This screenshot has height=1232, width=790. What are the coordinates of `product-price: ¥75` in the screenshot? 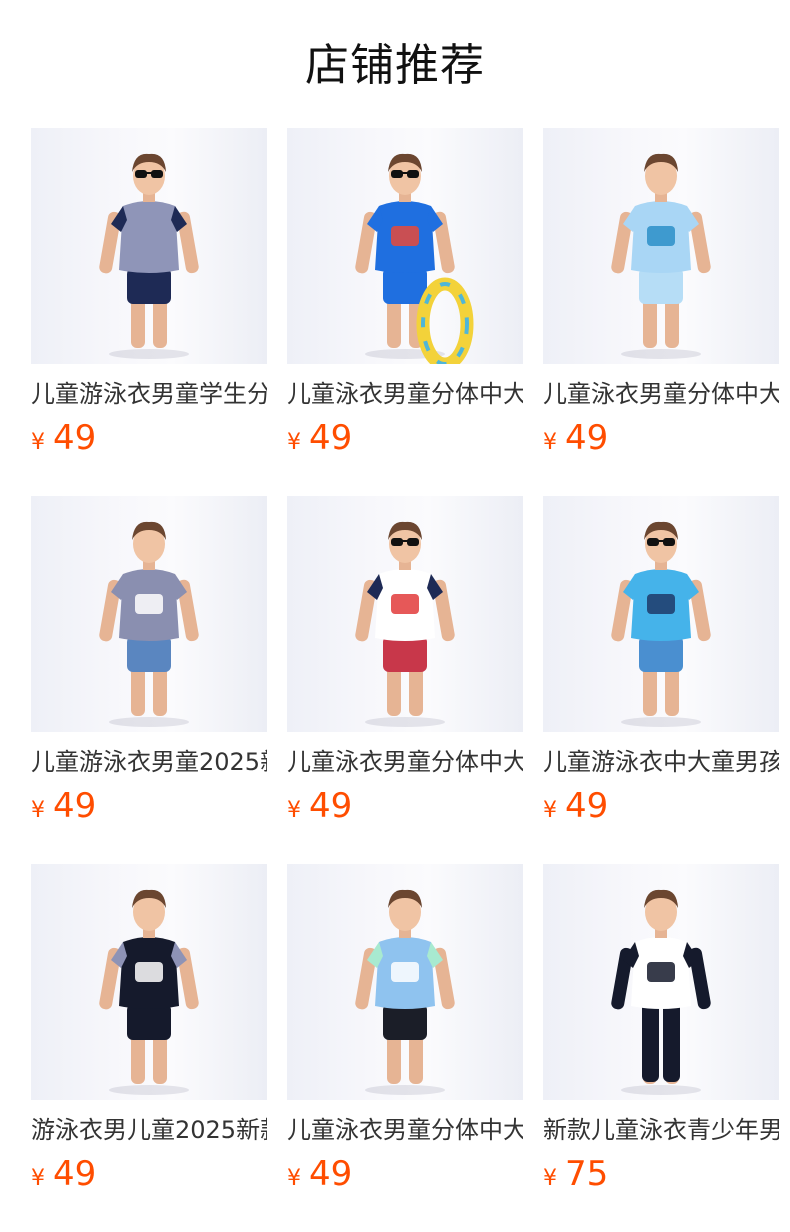 It's located at (661, 1174).